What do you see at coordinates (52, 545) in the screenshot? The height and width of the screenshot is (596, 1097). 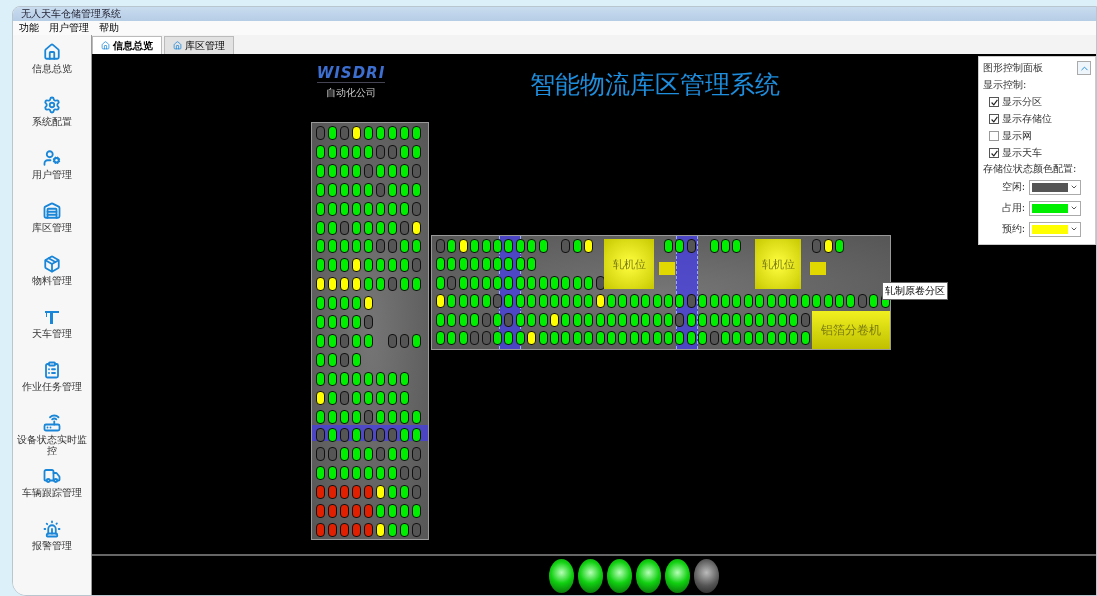 I see `sidebar-item: 报警管理` at bounding box center [52, 545].